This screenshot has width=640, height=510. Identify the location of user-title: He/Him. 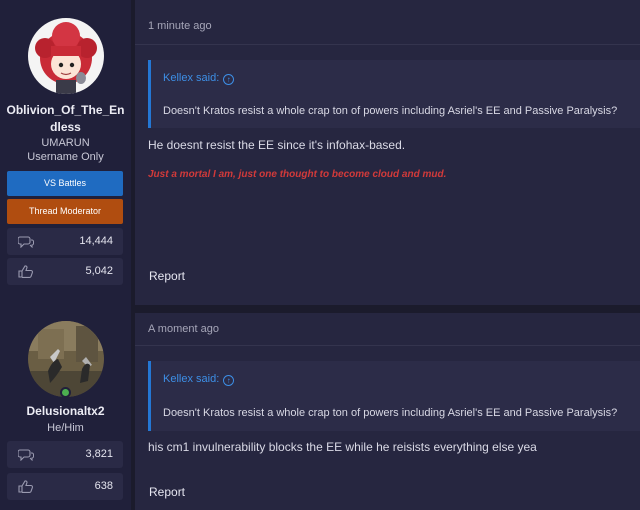
(65, 428).